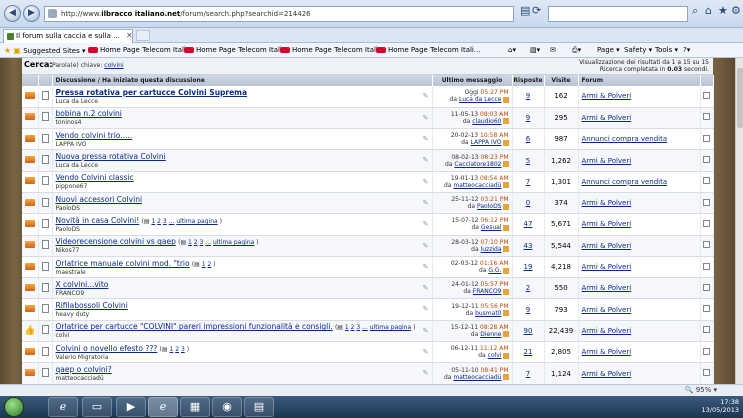  What do you see at coordinates (259, 407) in the screenshot?
I see `document-app-icon: ▤` at bounding box center [259, 407].